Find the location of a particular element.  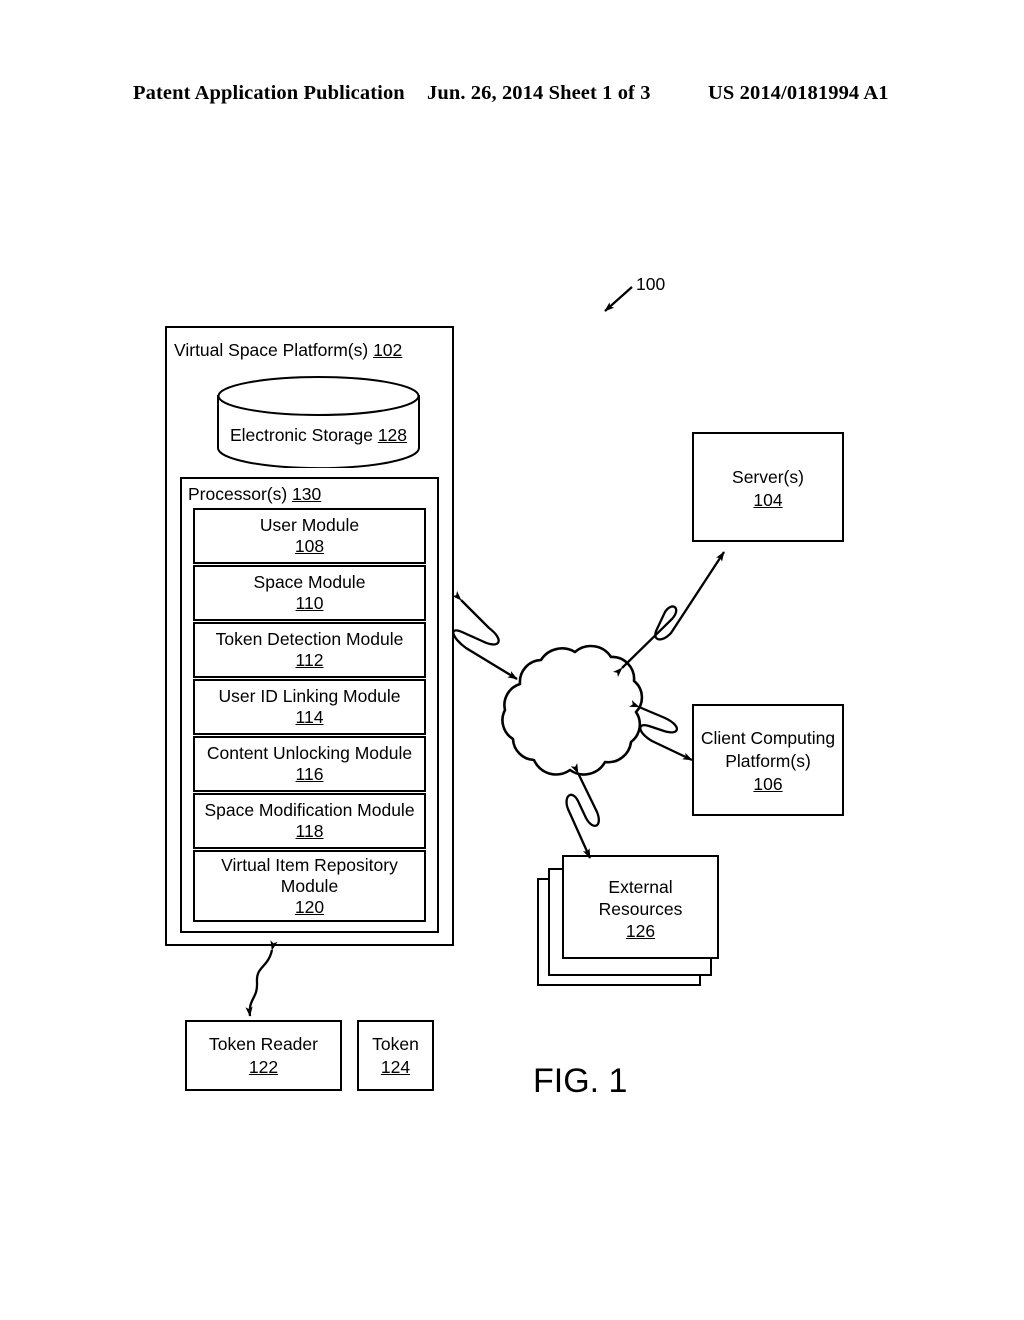

electronic-storage-cylinder is located at coordinates (318, 422).